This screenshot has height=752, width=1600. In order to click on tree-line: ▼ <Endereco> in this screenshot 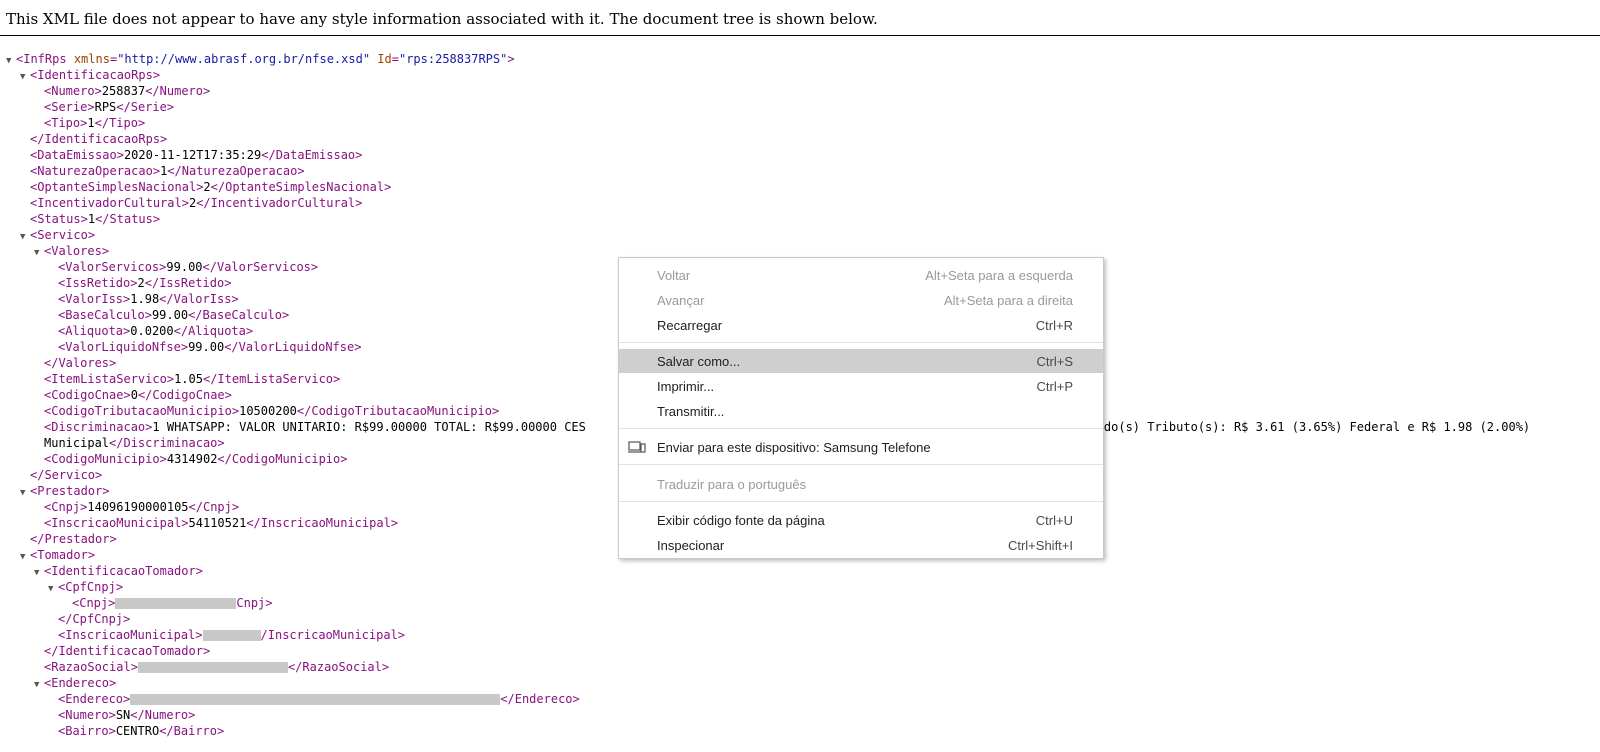, I will do `click(803, 683)`.